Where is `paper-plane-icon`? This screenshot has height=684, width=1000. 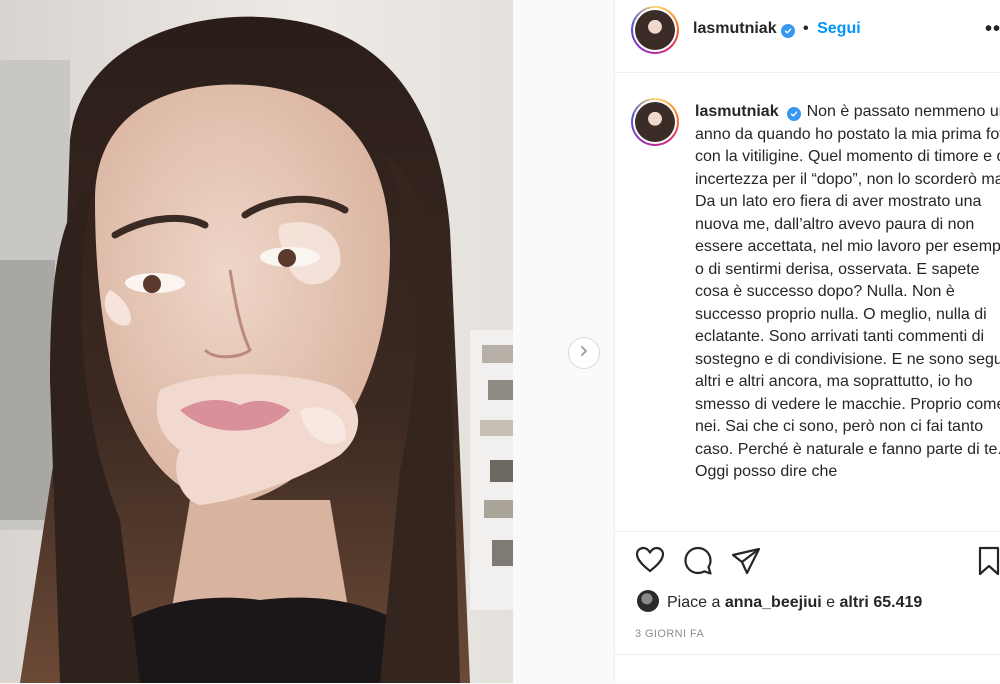
paper-plane-icon is located at coordinates (746, 563).